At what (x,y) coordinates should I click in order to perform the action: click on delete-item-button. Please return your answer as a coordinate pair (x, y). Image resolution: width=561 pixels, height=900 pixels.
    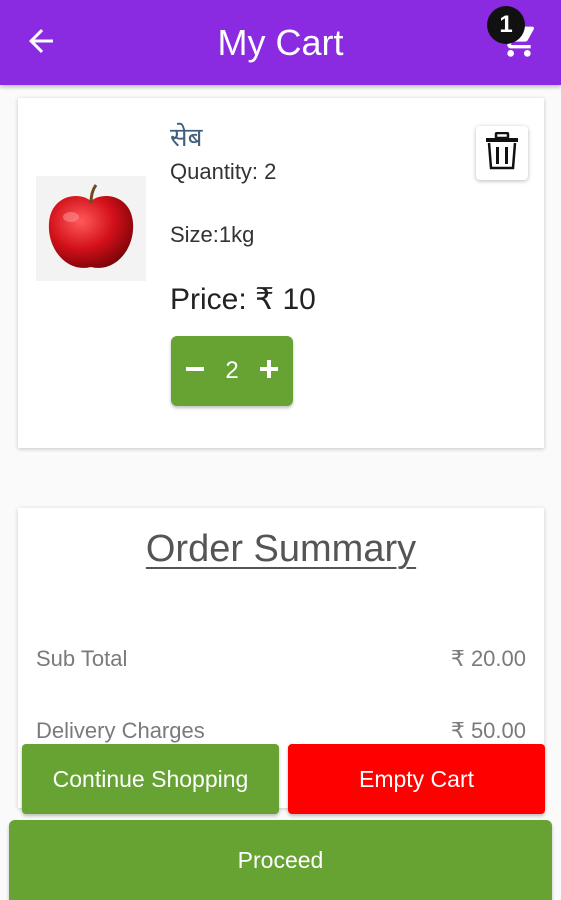
    Looking at the image, I should click on (502, 153).